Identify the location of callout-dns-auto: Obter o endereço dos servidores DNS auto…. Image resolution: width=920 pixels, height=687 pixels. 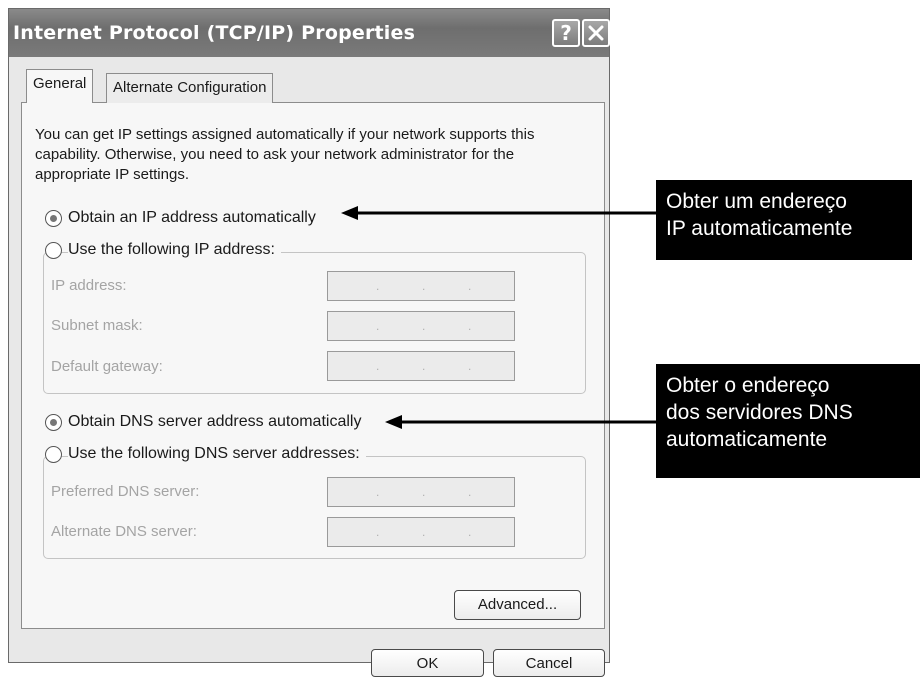
(788, 421).